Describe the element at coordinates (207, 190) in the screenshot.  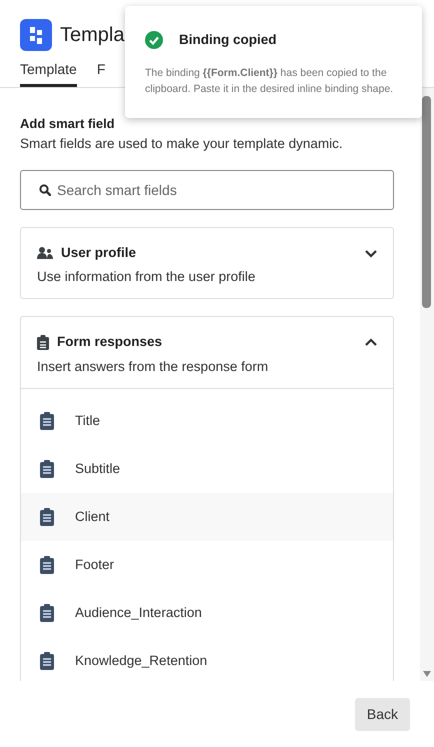
I see `search-field: Search smart fields` at that location.